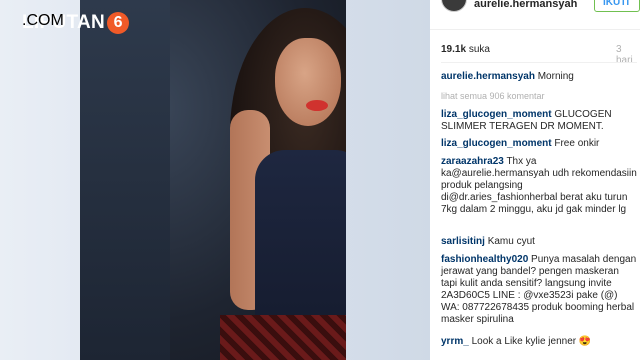 The width and height of the screenshot is (640, 360). What do you see at coordinates (455, 341) in the screenshot?
I see `comment-username: yrrm_` at bounding box center [455, 341].